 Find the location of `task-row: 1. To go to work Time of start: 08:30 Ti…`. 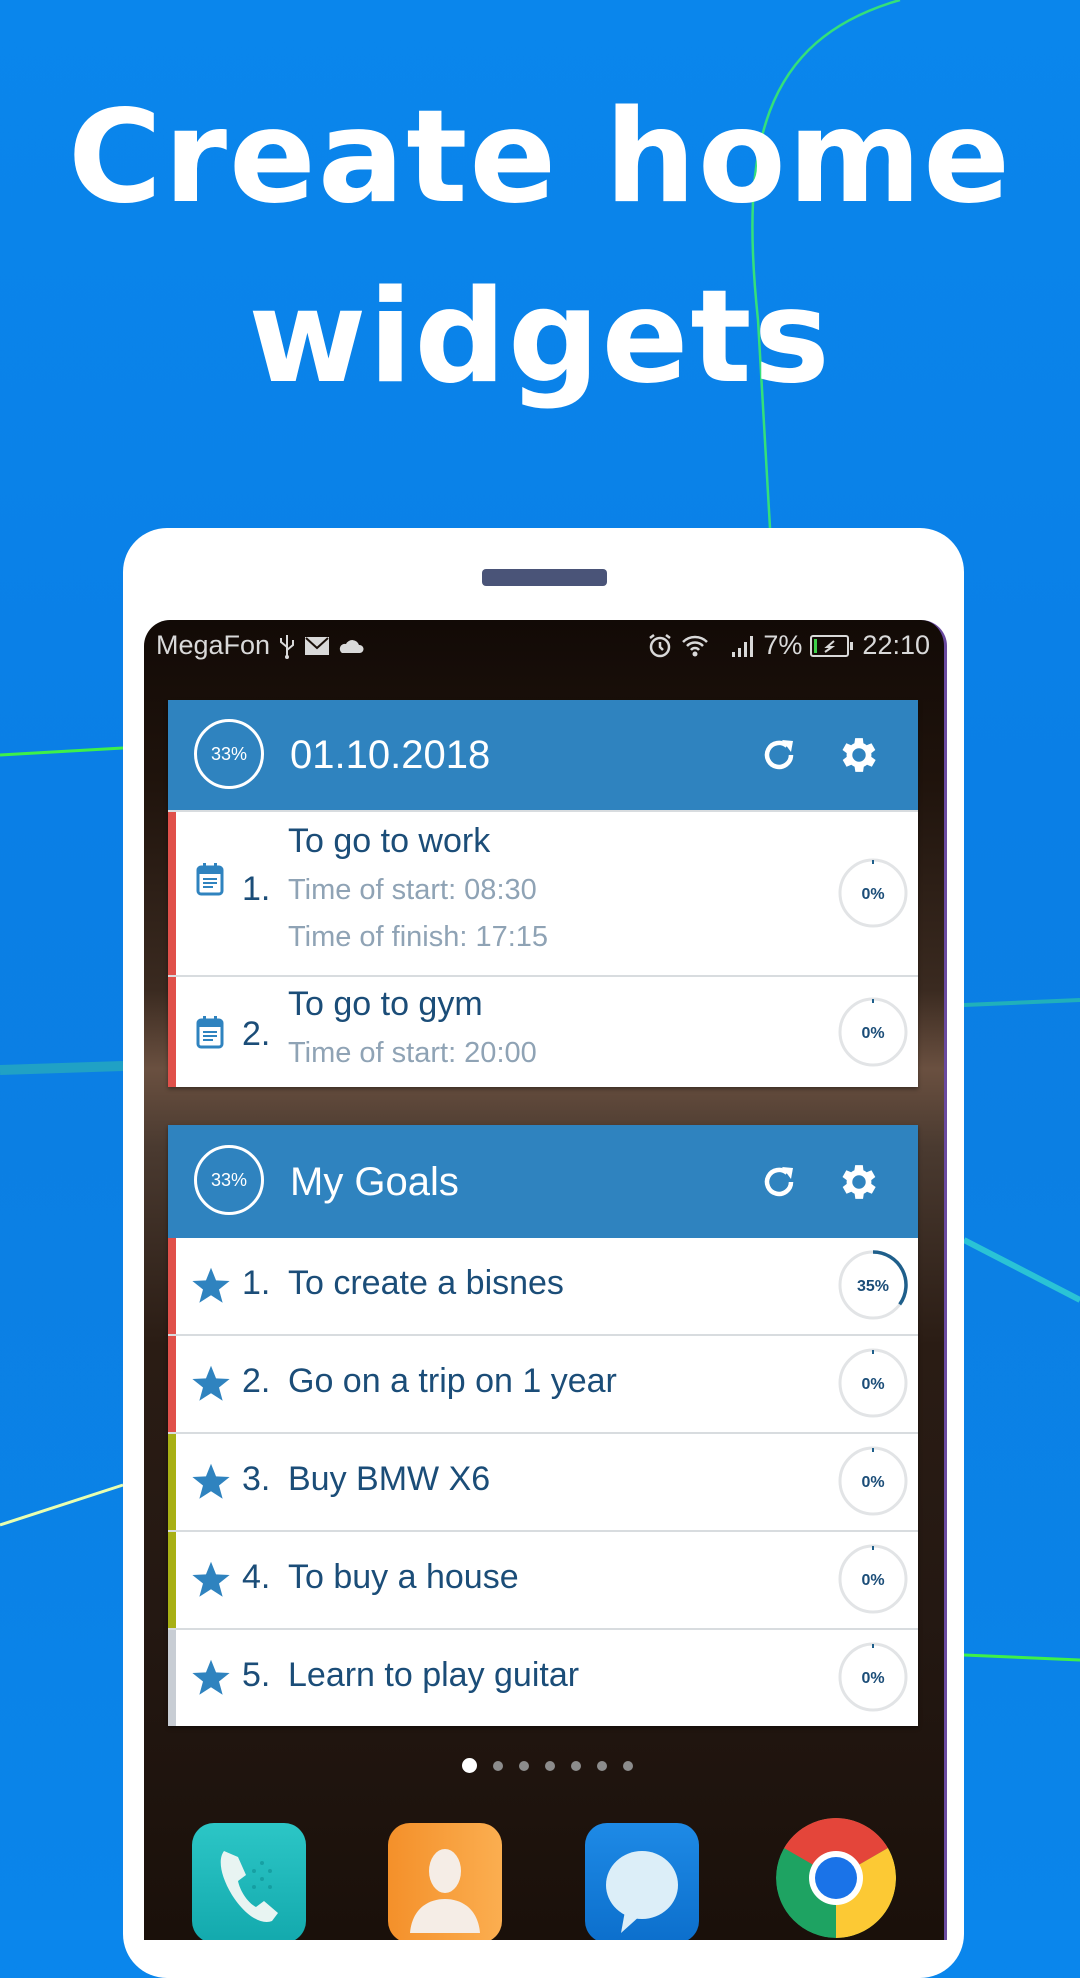

task-row: 1. To go to work Time of start: 08:30 Ti… is located at coordinates (543, 892).